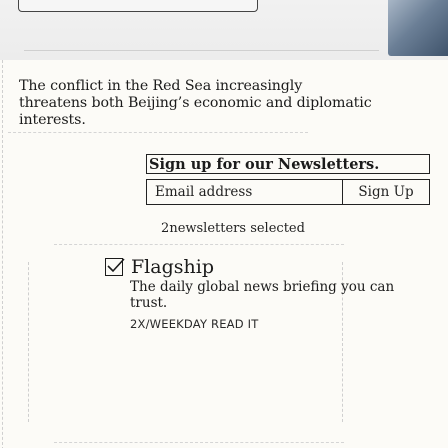  I want to click on newsletter-option-flagship: Flagship, so click(159, 267).